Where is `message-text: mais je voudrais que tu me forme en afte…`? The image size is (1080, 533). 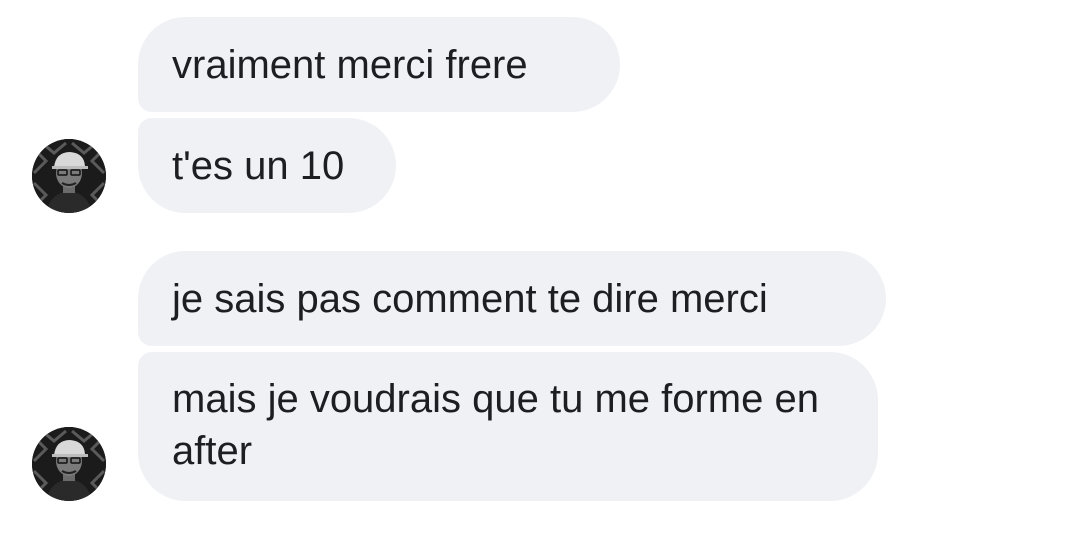
message-text: mais je voudrais que tu me forme en afte… is located at coordinates (495, 425).